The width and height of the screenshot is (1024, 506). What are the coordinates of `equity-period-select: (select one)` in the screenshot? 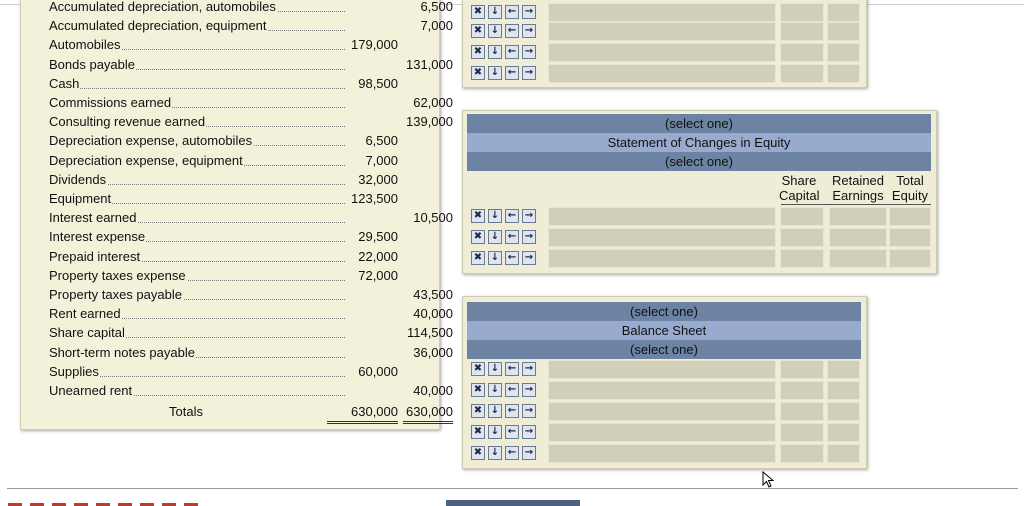 It's located at (699, 123).